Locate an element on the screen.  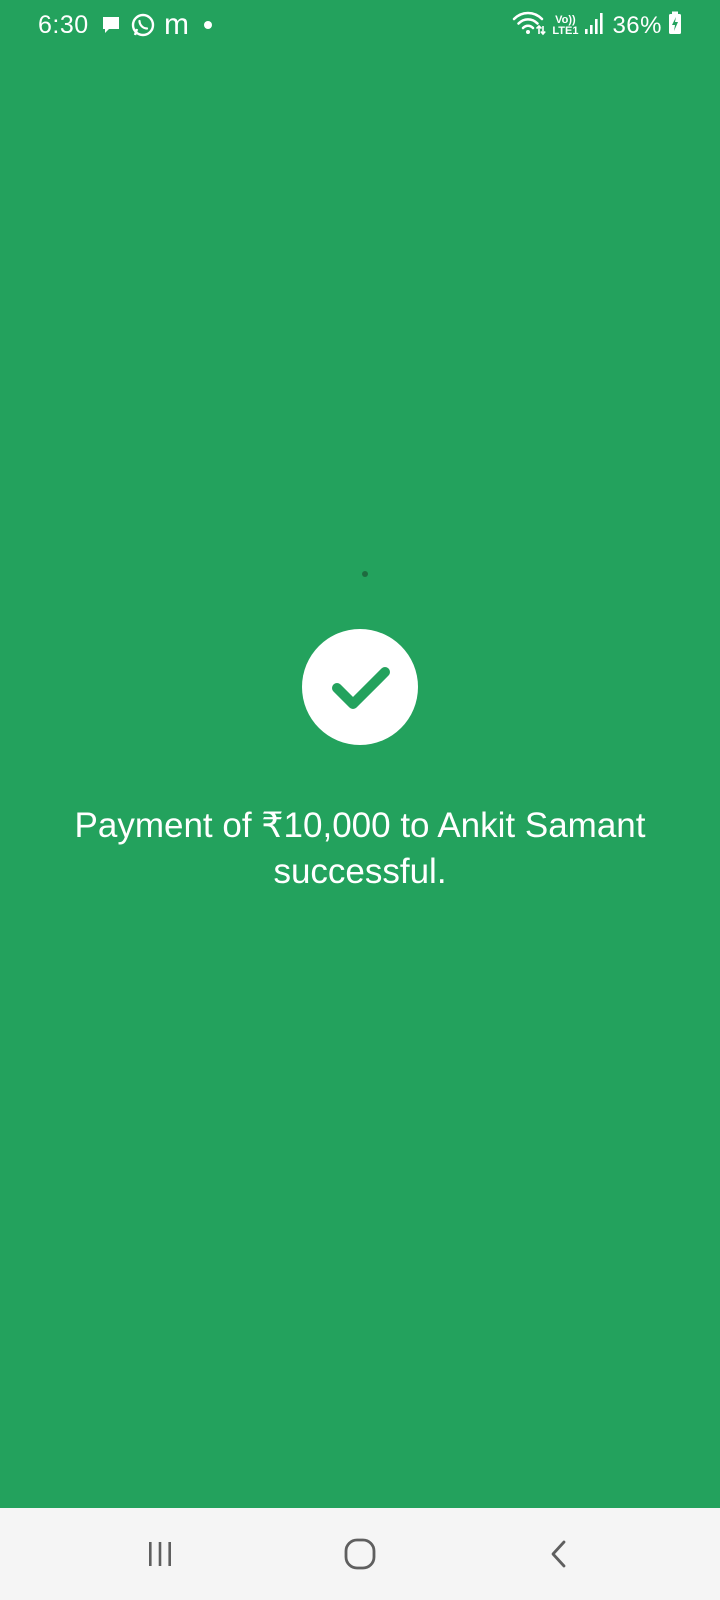
volte-top-label: Vo)) is located at coordinates (565, 19).